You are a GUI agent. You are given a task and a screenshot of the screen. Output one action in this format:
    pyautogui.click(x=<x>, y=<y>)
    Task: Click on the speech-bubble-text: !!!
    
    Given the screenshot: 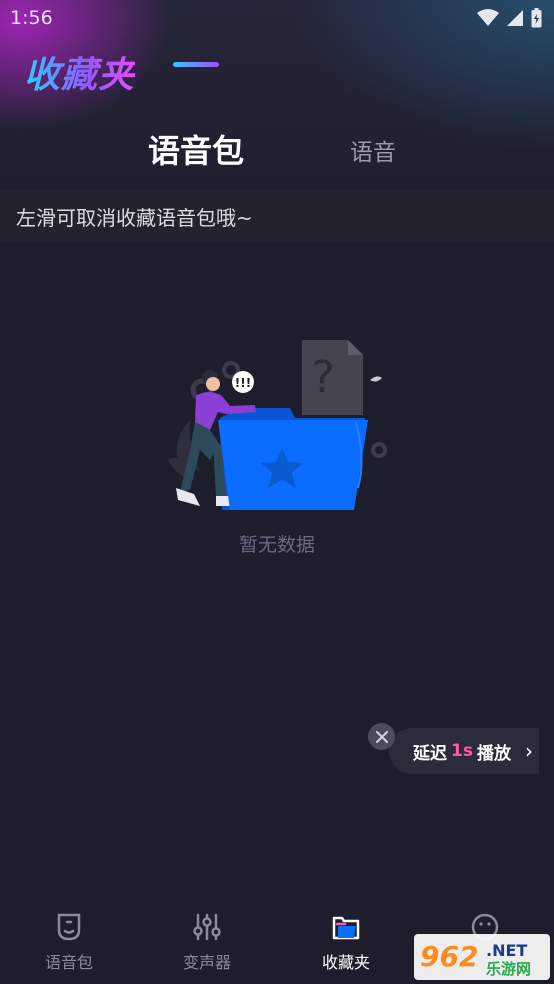 What is the action you would take?
    pyautogui.click(x=243, y=383)
    